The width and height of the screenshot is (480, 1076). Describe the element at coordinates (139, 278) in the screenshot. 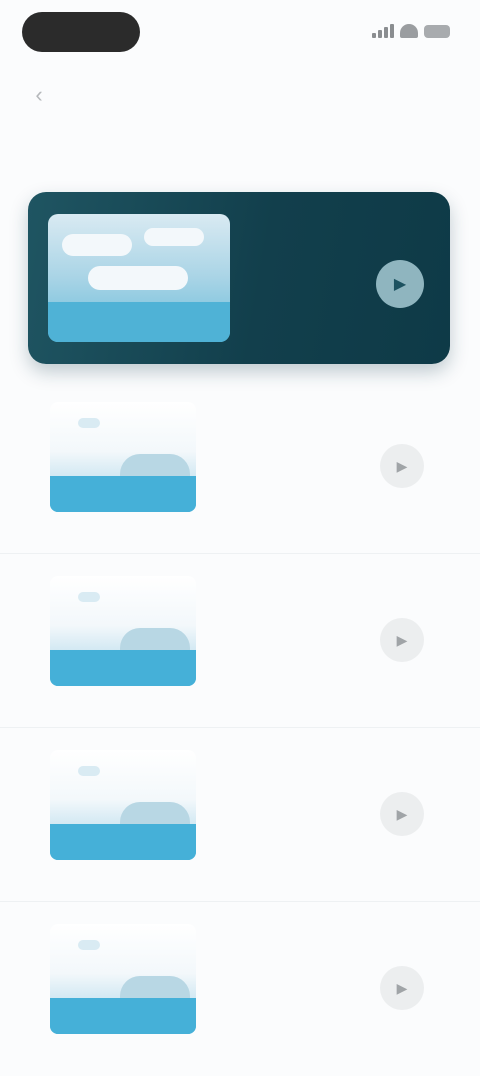

I see `featured-thumbnail` at that location.